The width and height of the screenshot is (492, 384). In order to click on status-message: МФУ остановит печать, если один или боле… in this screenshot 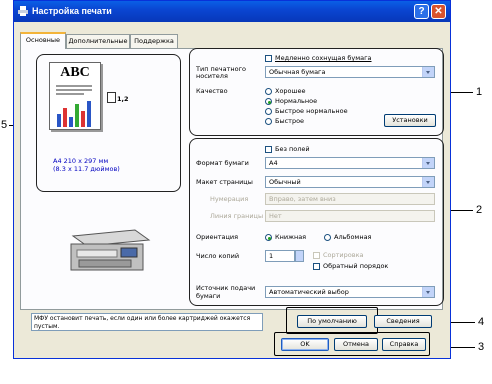, I will do `click(142, 322)`.